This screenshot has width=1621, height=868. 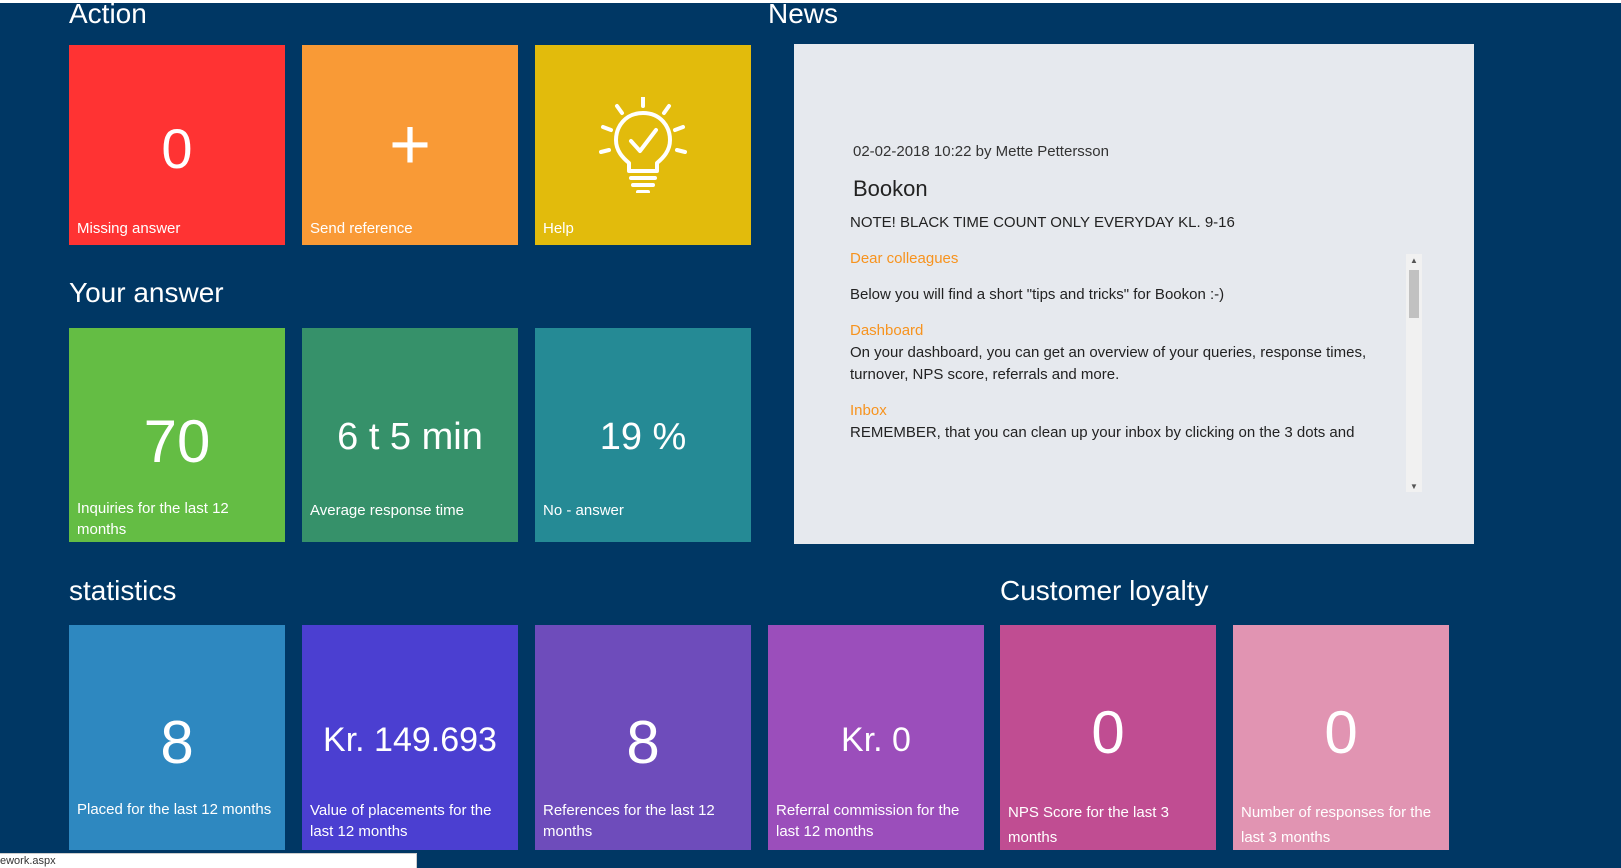 What do you see at coordinates (904, 258) in the screenshot?
I see `news-greeting: Dear colleagues` at bounding box center [904, 258].